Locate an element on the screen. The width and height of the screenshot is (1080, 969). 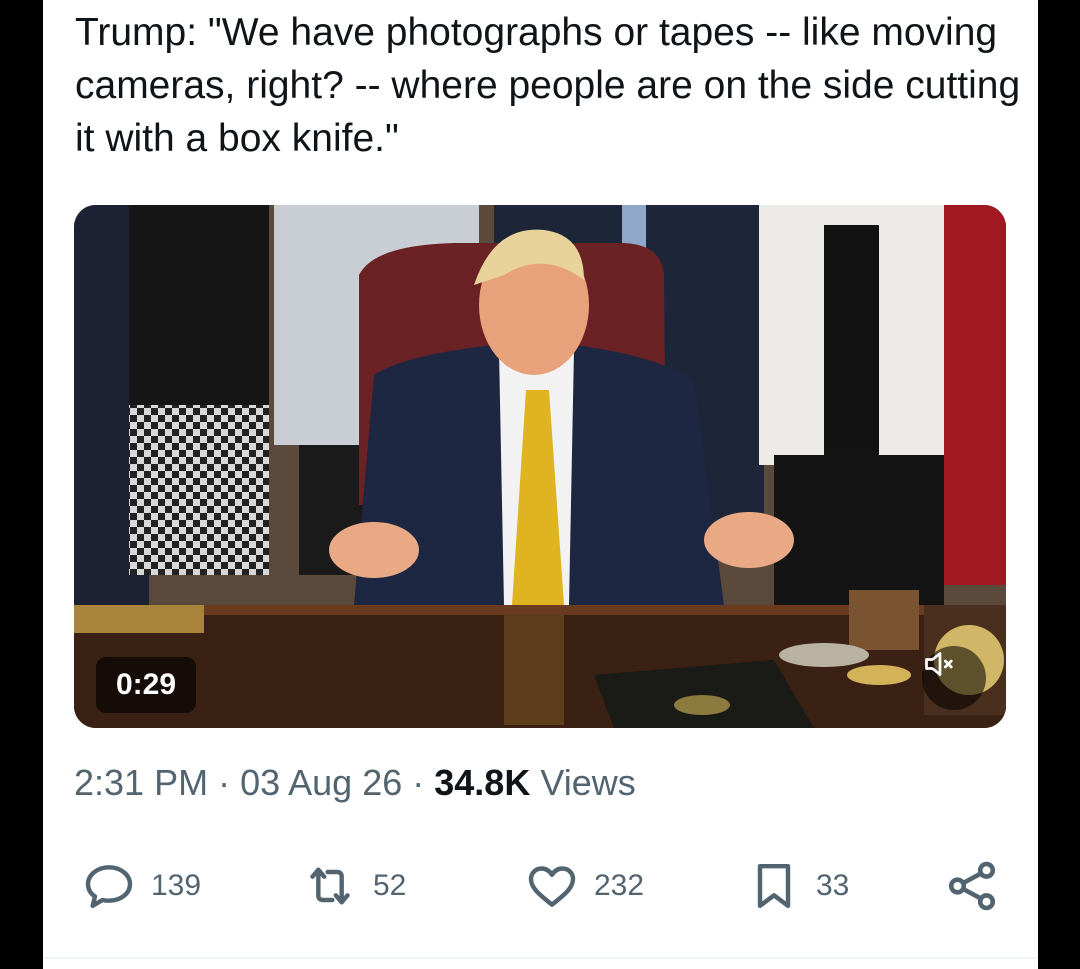
reply-button: 139 is located at coordinates (141, 886).